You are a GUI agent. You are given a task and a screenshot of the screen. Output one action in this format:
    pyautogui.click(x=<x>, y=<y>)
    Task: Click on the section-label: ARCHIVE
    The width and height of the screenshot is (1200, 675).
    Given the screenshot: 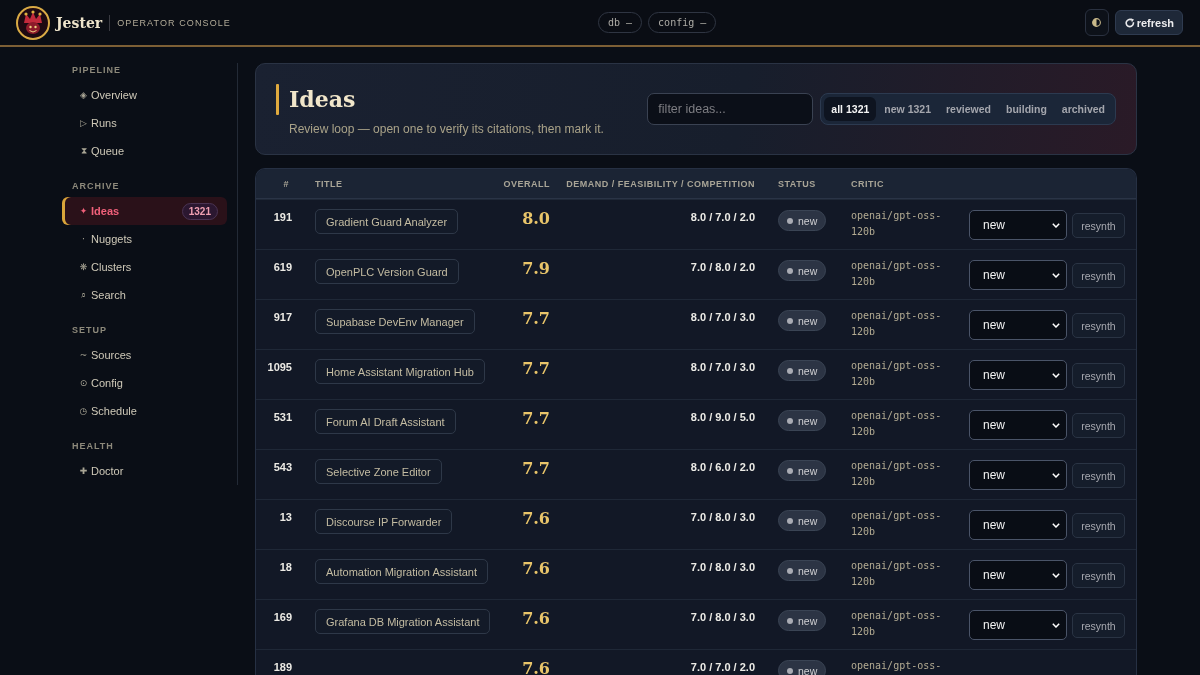 What is the action you would take?
    pyautogui.click(x=96, y=186)
    